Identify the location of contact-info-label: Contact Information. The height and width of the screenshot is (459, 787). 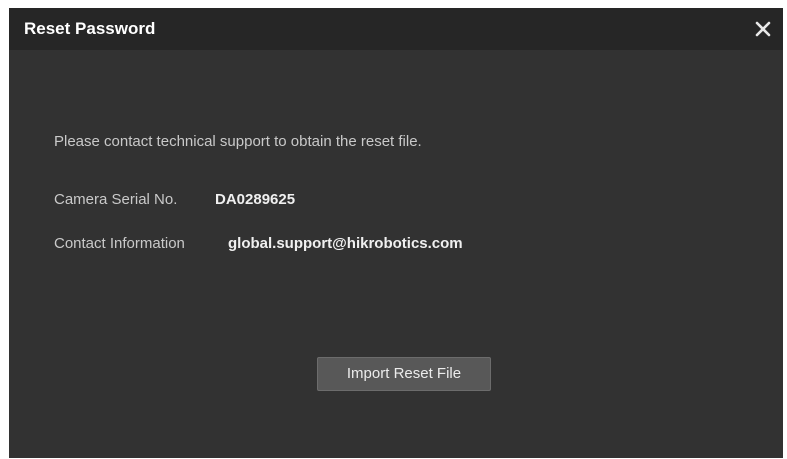
(119, 243).